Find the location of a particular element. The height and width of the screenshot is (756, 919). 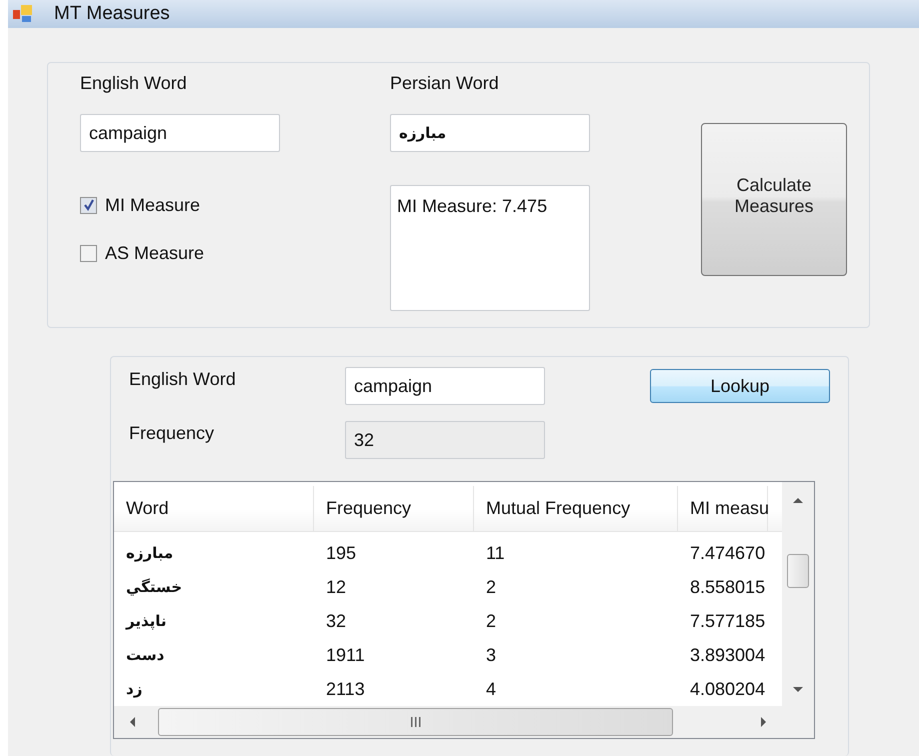

column-header: MI measu is located at coordinates (723, 508).